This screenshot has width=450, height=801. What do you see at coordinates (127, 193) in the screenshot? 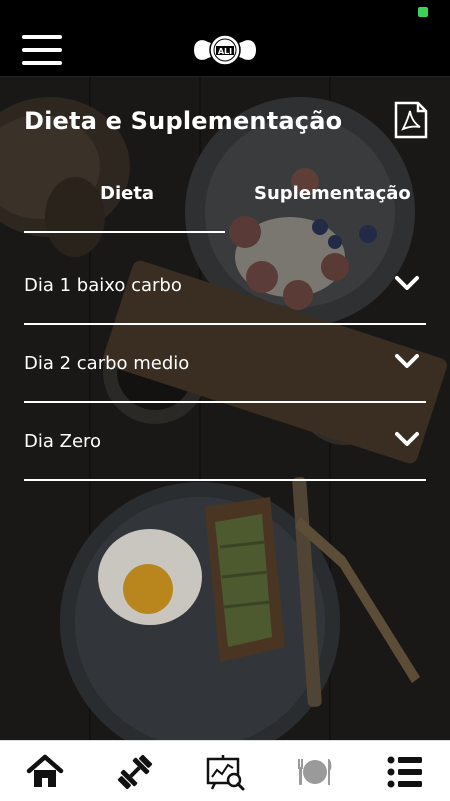
I see `tab-dieta: Dieta` at bounding box center [127, 193].